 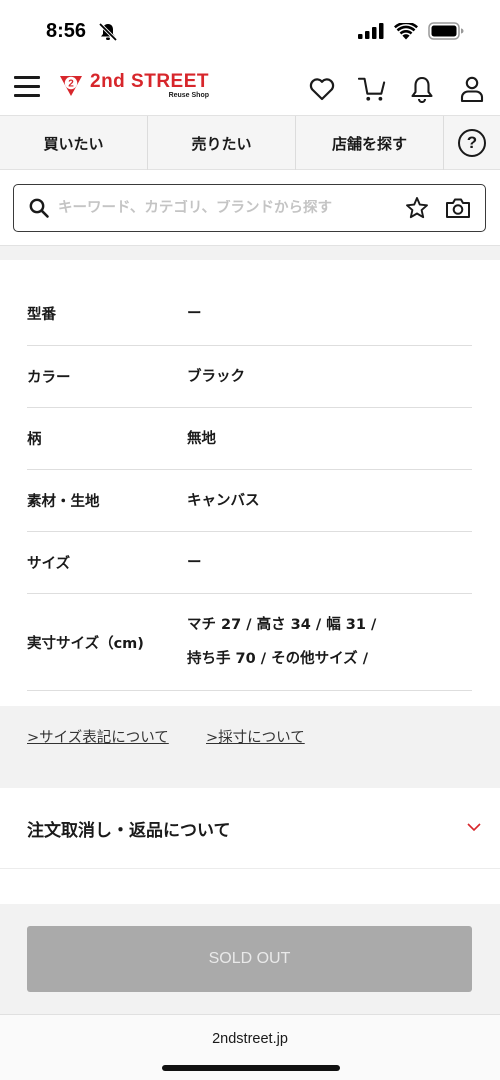 I want to click on sold-out-button: SOLD OUT, so click(x=249, y=959).